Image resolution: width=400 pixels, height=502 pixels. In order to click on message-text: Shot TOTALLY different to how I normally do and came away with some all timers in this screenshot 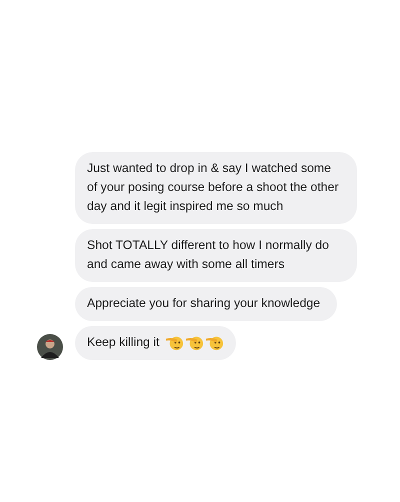, I will do `click(208, 255)`.